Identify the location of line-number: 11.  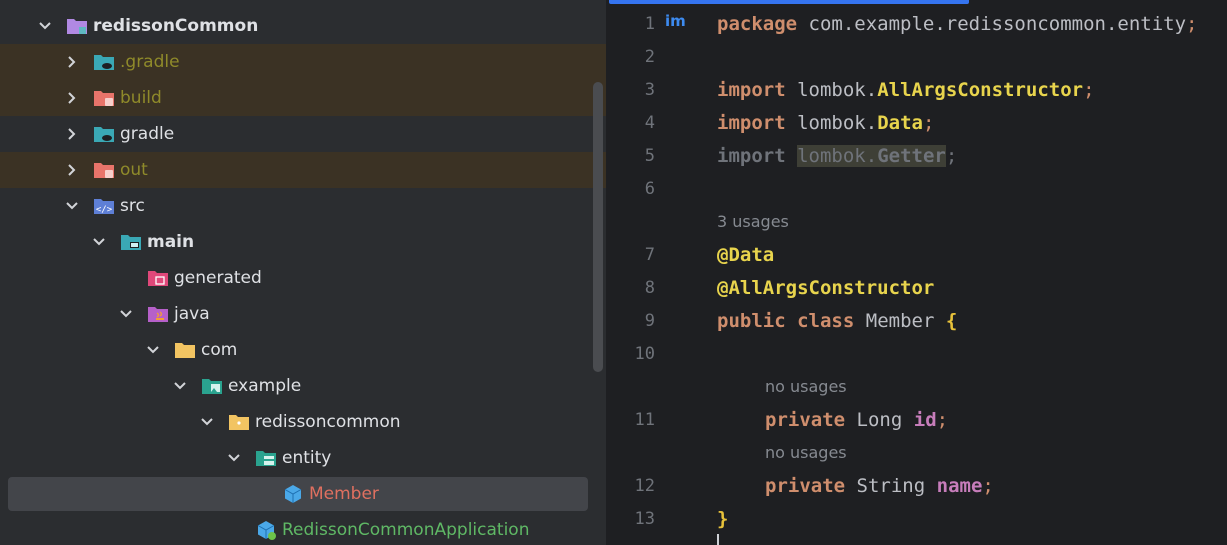
(644, 420).